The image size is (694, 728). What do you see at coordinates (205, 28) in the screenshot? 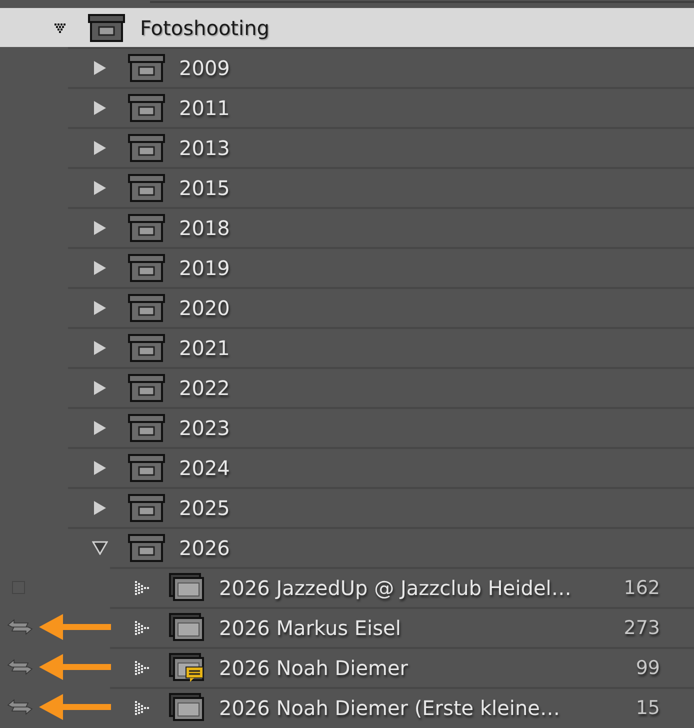
I see `folder-label: Fotoshooting` at bounding box center [205, 28].